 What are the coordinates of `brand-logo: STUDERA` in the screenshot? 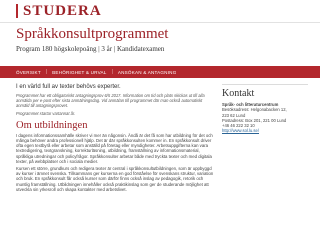 It's located at (62, 11).